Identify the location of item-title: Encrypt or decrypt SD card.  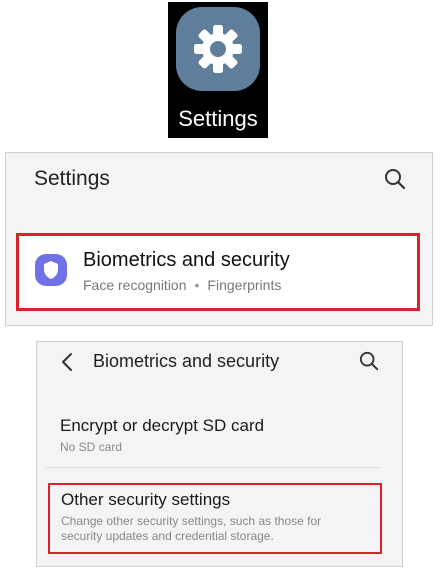
(162, 425).